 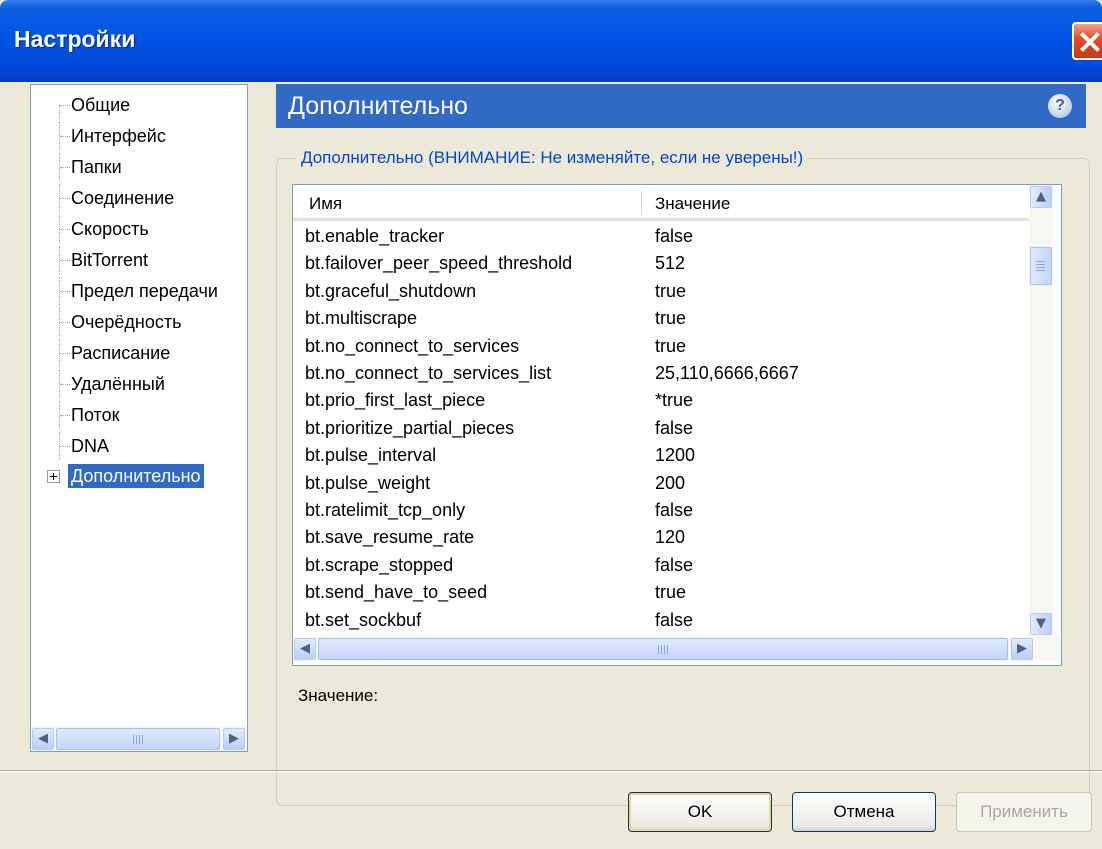 I want to click on tree-horizontal-scrollbar: ◀ ▶, so click(x=139, y=739).